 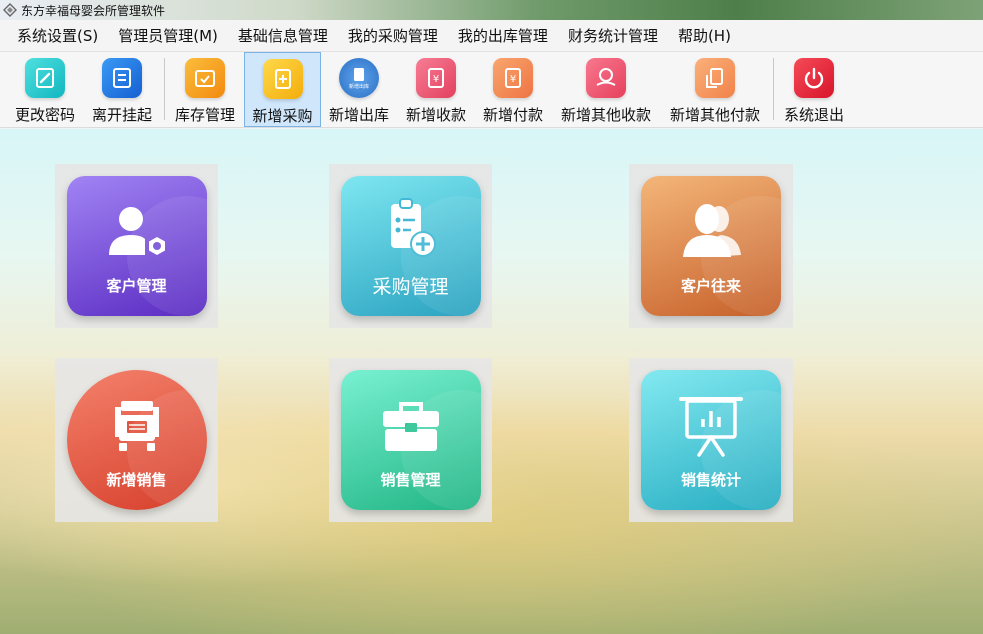 I want to click on truck-icon, so click(x=136, y=425).